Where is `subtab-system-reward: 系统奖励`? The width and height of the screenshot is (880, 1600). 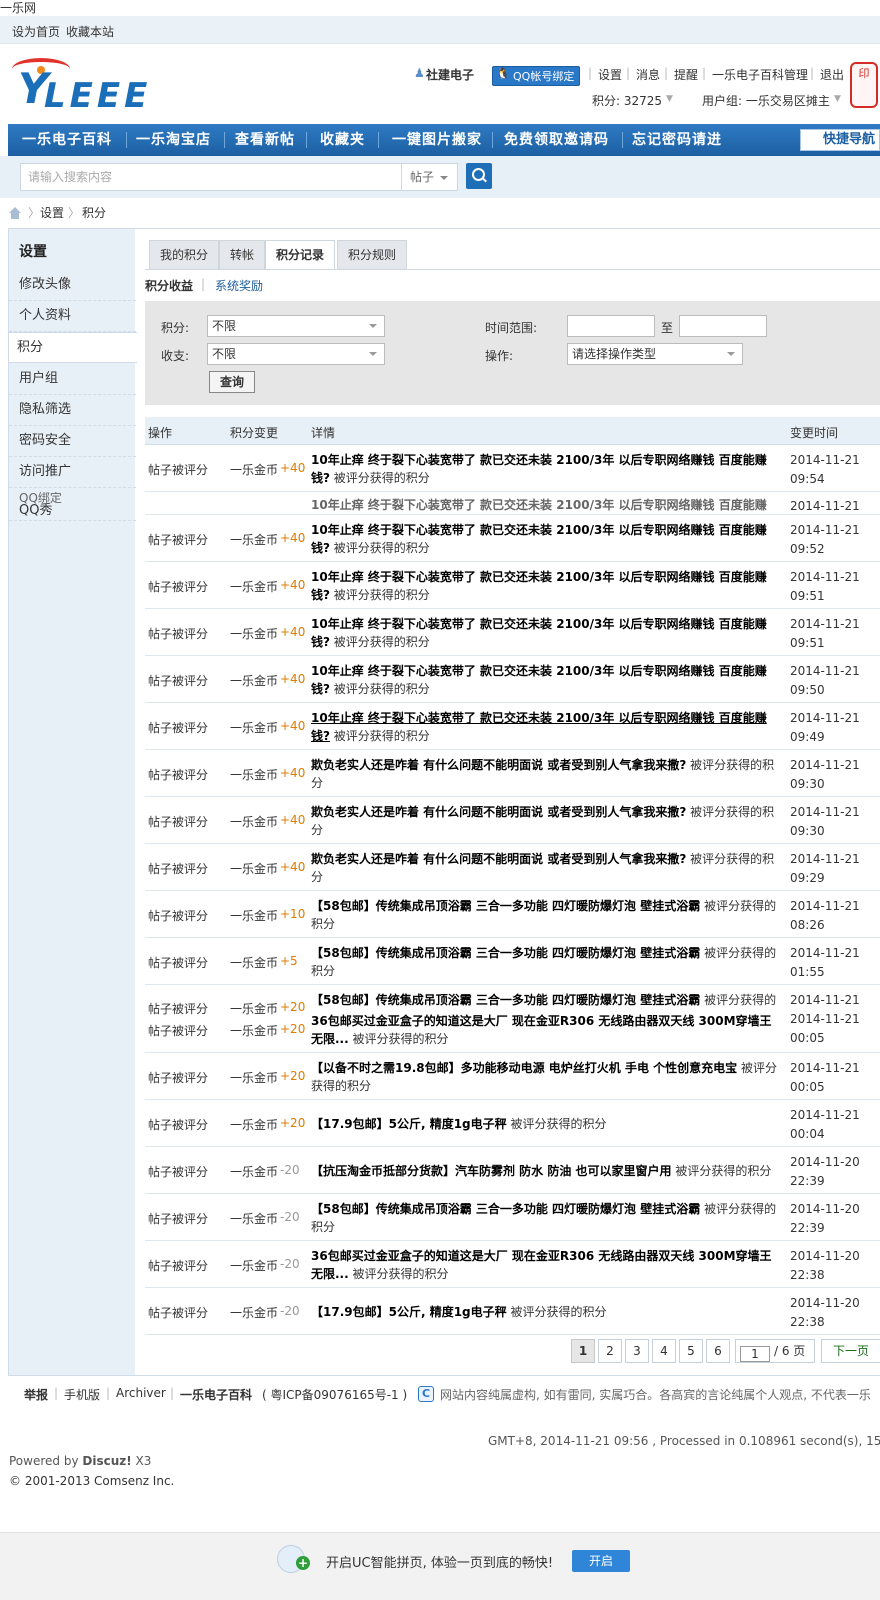
subtab-system-reward: 系统奖励 is located at coordinates (239, 285).